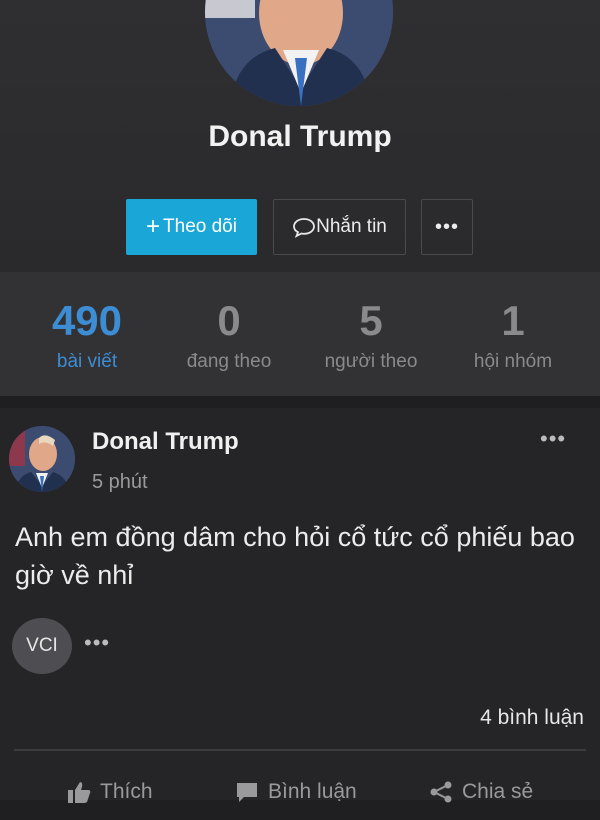 The height and width of the screenshot is (820, 600). I want to click on thumbs-up-icon, so click(79, 792).